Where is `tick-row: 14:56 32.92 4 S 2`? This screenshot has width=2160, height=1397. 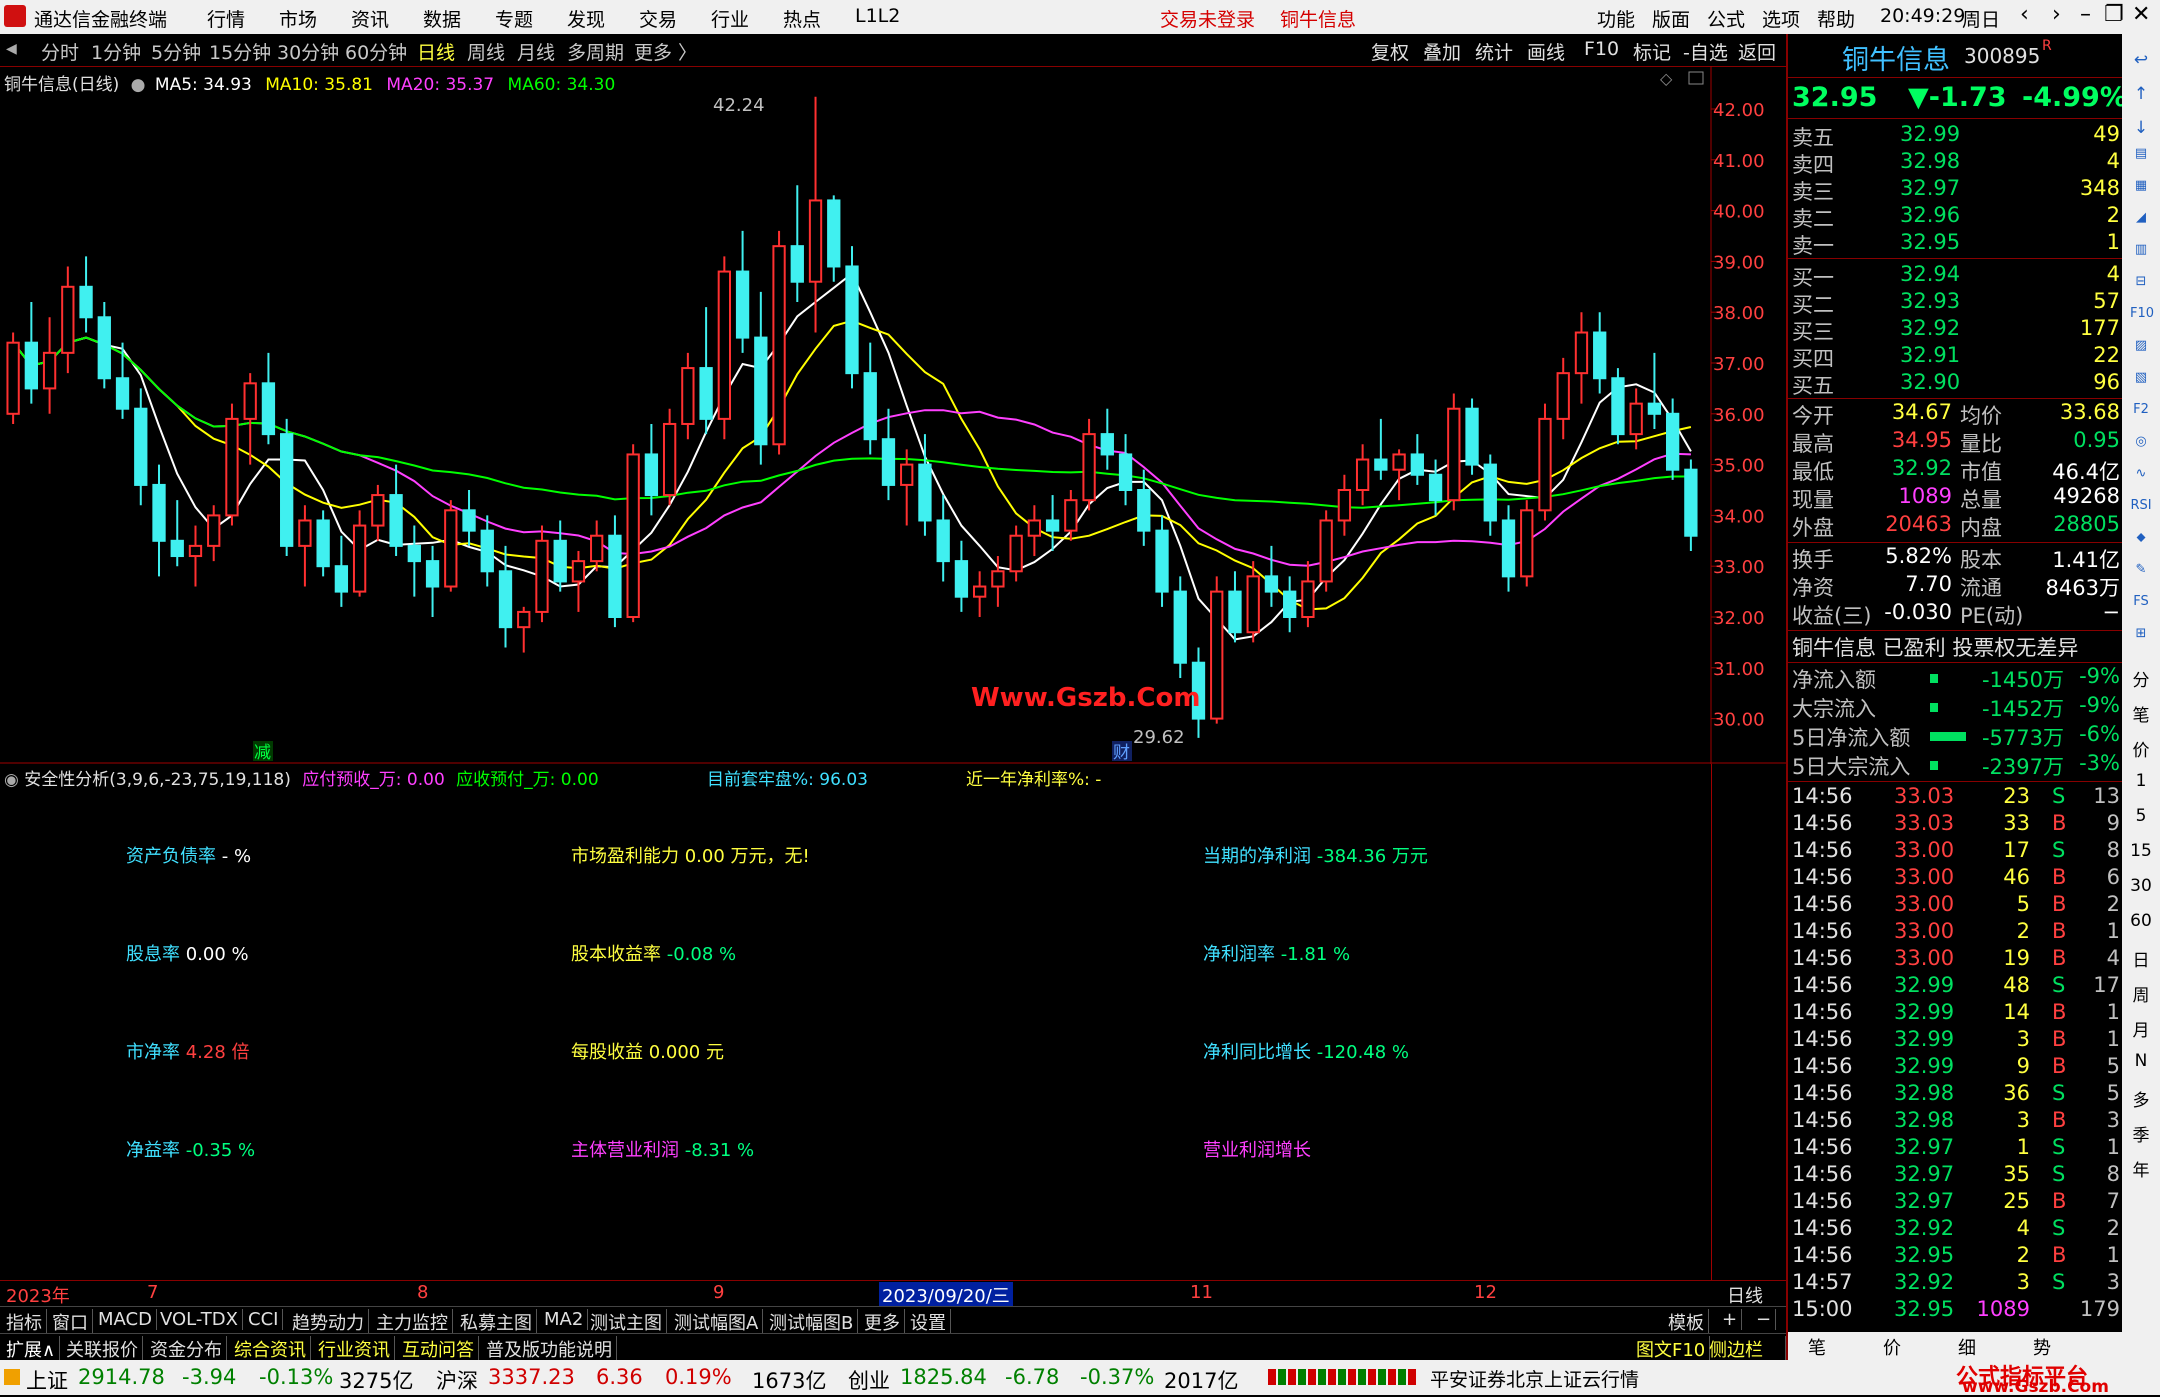 tick-row: 14:56 32.92 4 S 2 is located at coordinates (1956, 1230).